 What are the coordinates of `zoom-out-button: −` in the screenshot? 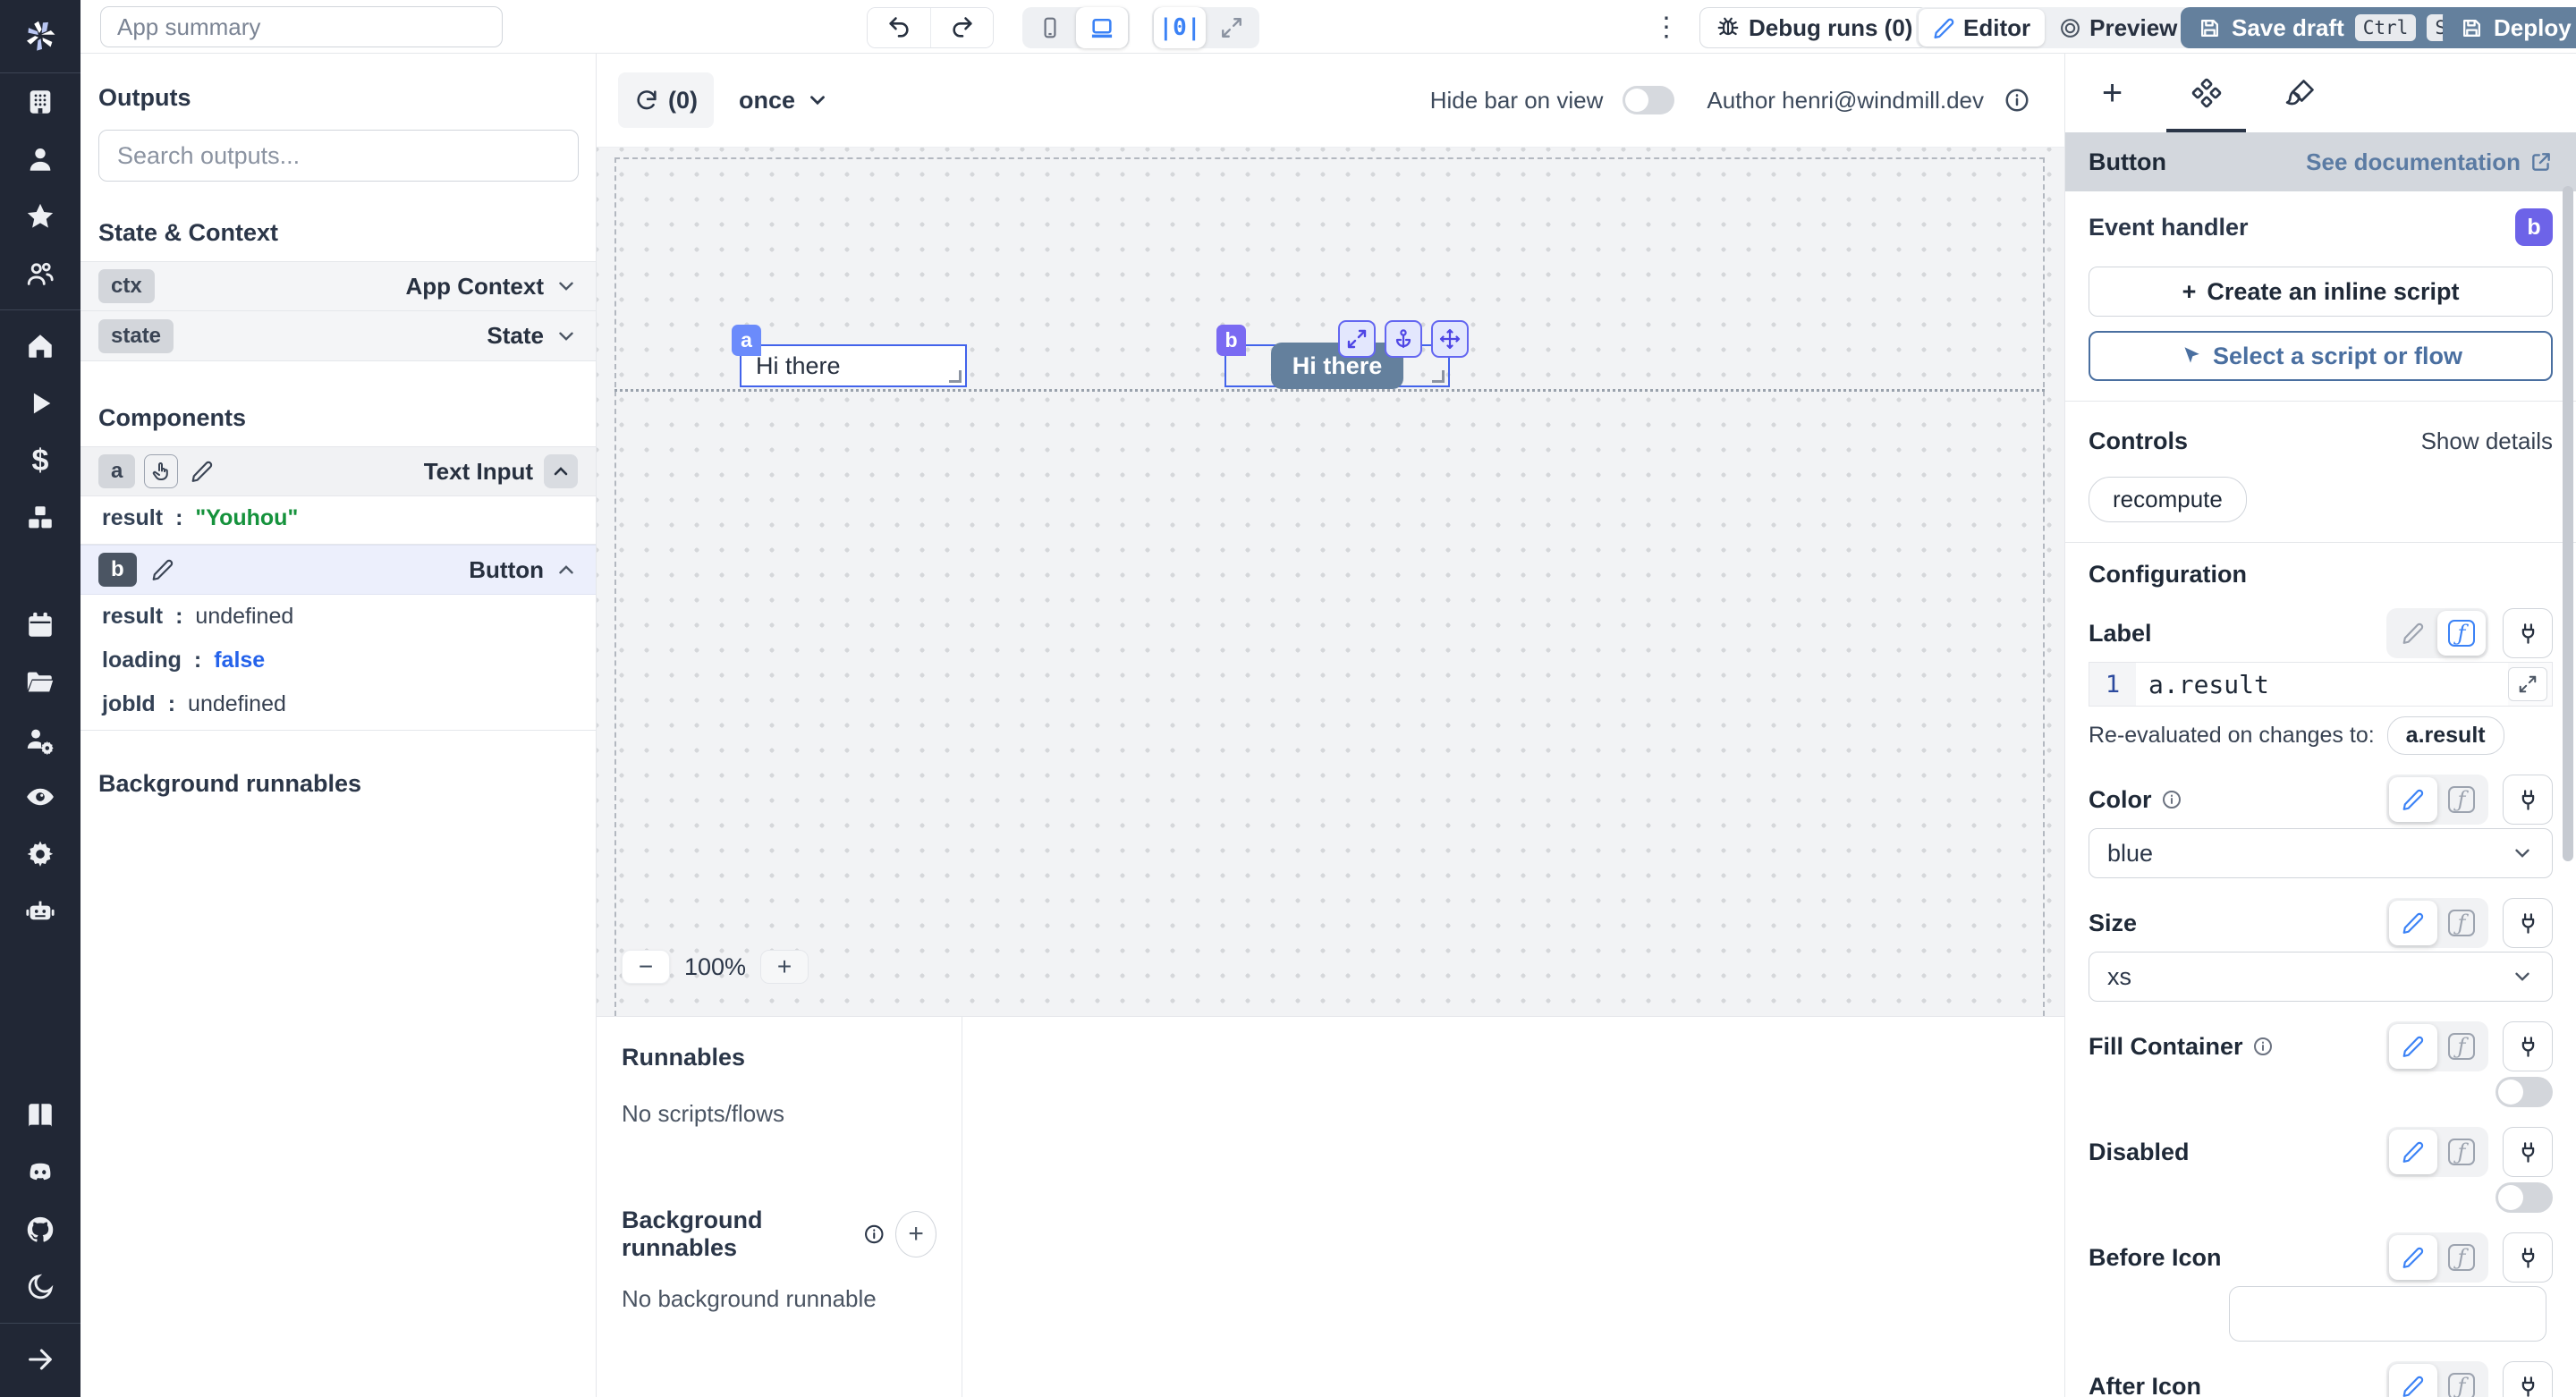 It's located at (646, 967).